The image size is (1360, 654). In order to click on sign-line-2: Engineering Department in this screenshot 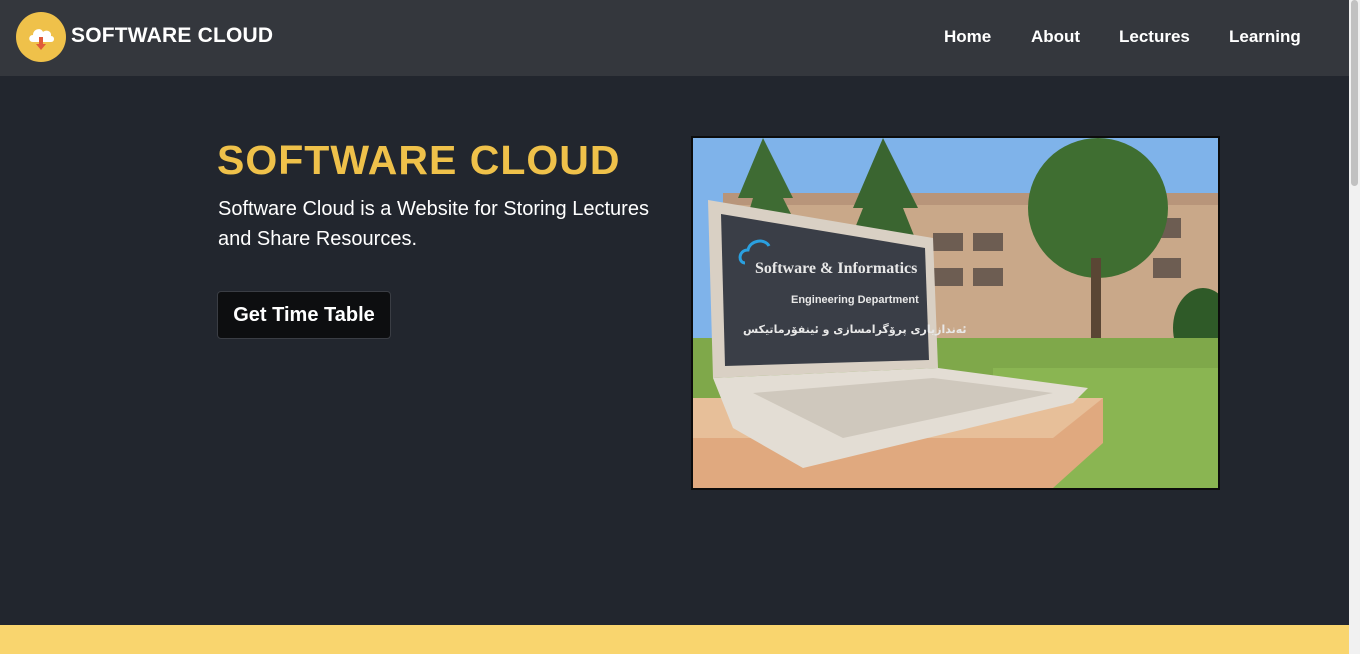, I will do `click(855, 300)`.